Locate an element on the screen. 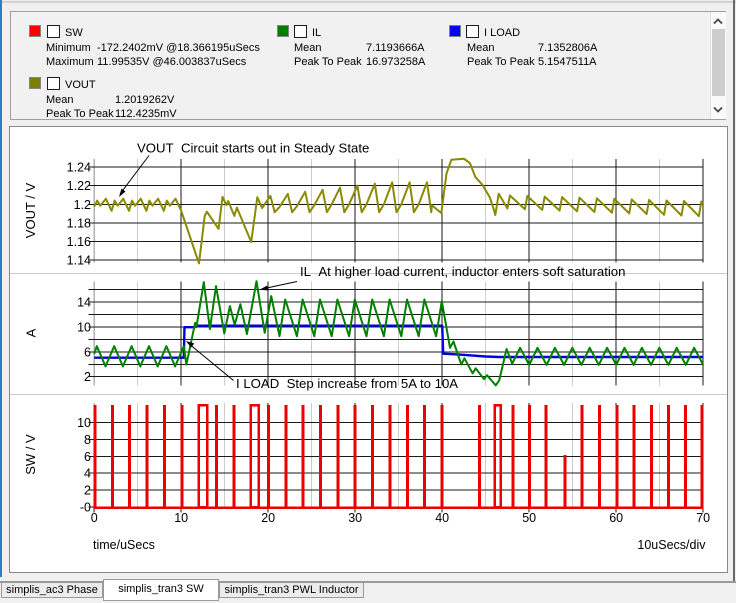 This screenshot has width=736, height=603. svg-text: 8 is located at coordinates (87, 440).